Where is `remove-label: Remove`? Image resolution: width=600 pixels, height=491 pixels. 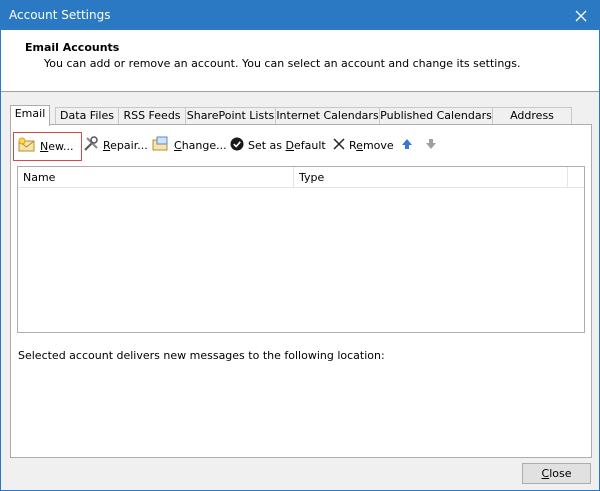
remove-label: Remove is located at coordinates (371, 145).